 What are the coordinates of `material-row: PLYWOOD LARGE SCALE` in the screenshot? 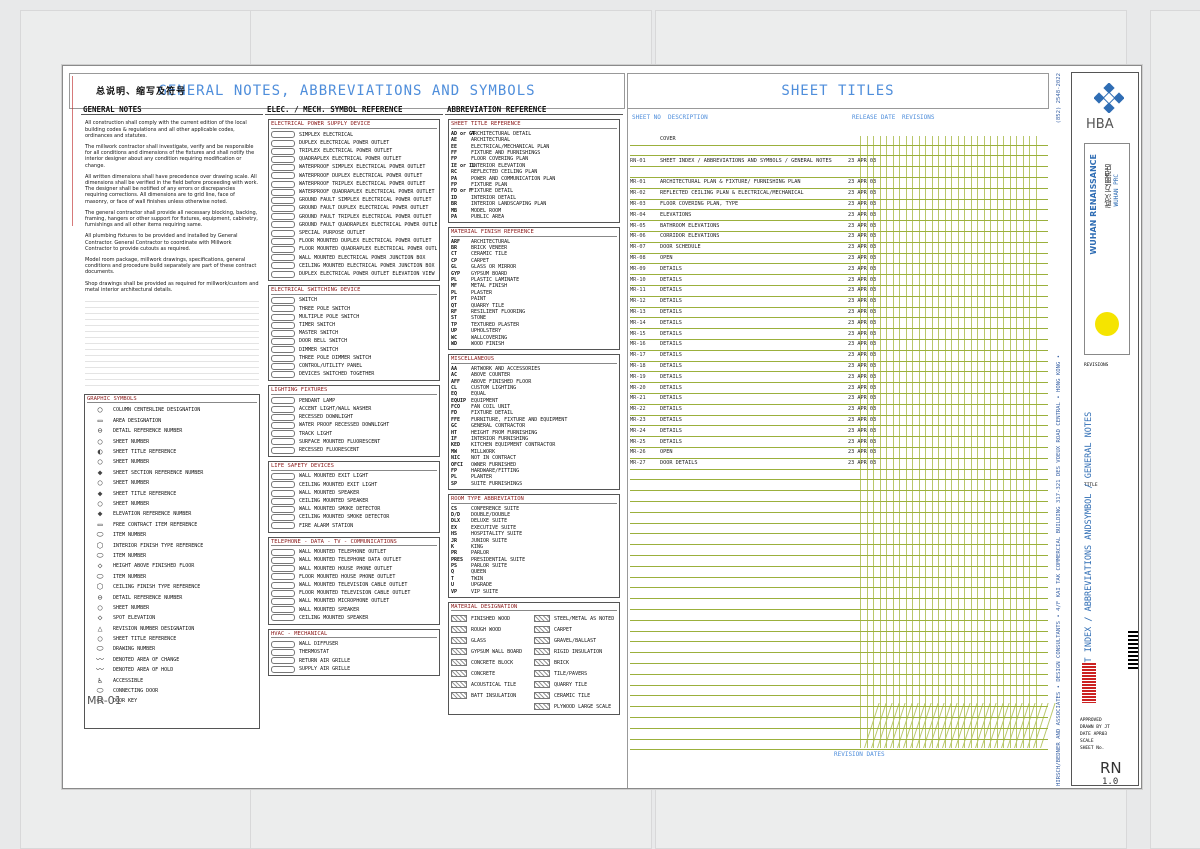 It's located at (575, 706).